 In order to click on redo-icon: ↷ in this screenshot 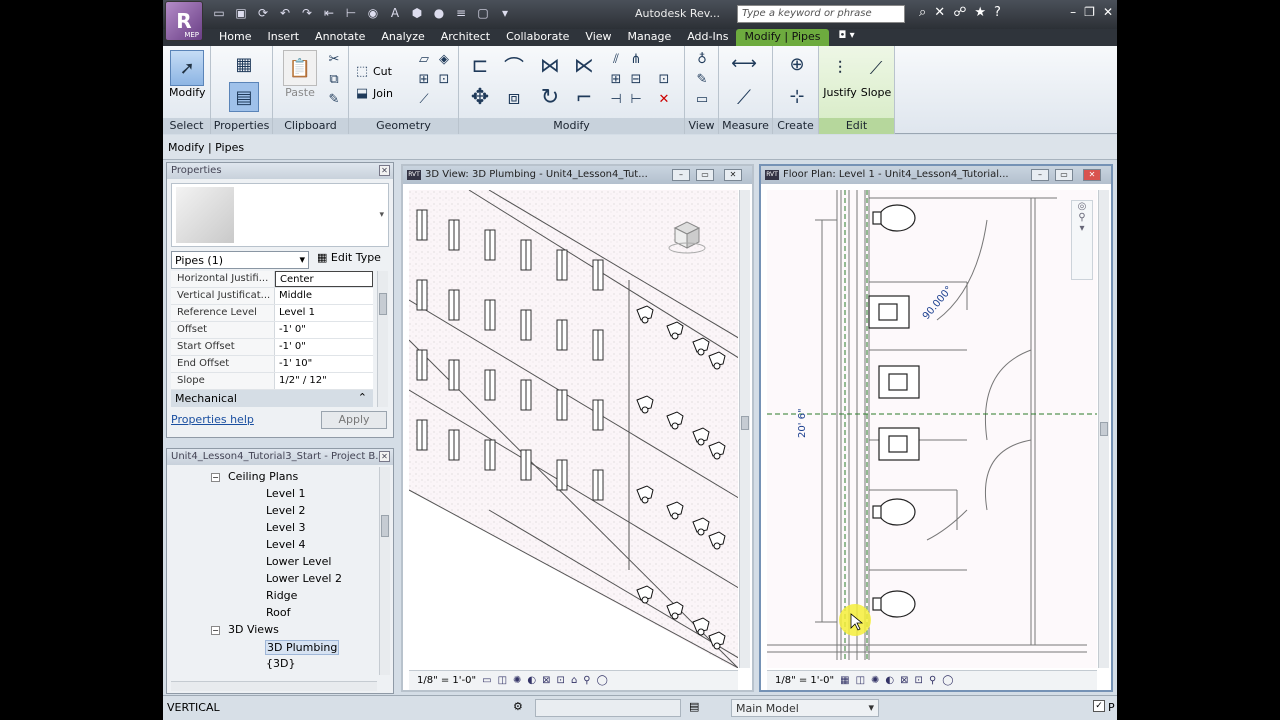, I will do `click(307, 13)`.